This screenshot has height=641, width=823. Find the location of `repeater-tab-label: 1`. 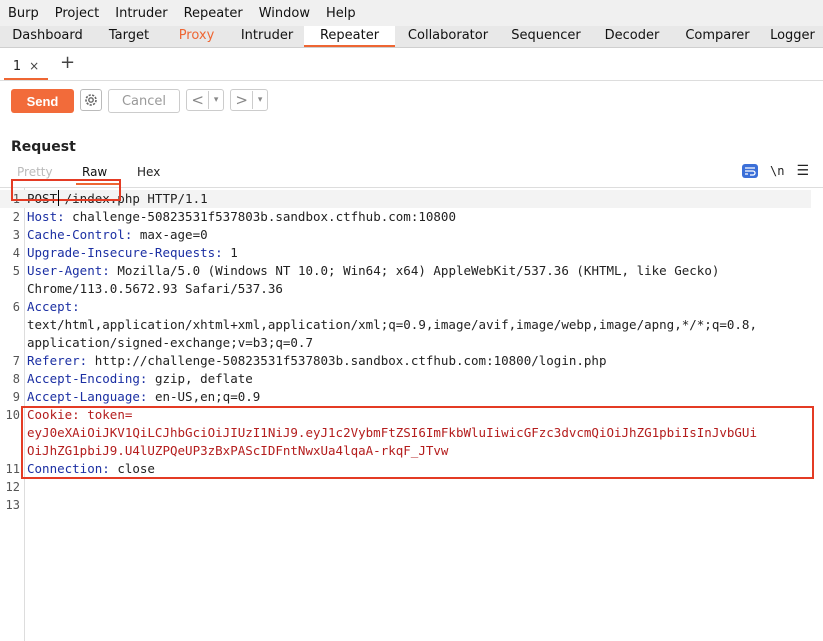

repeater-tab-label: 1 is located at coordinates (17, 66).